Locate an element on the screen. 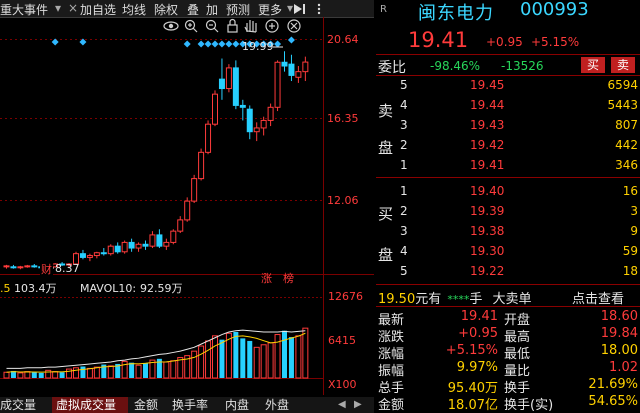  ask-row: 3 19.43 807 is located at coordinates (508, 125).